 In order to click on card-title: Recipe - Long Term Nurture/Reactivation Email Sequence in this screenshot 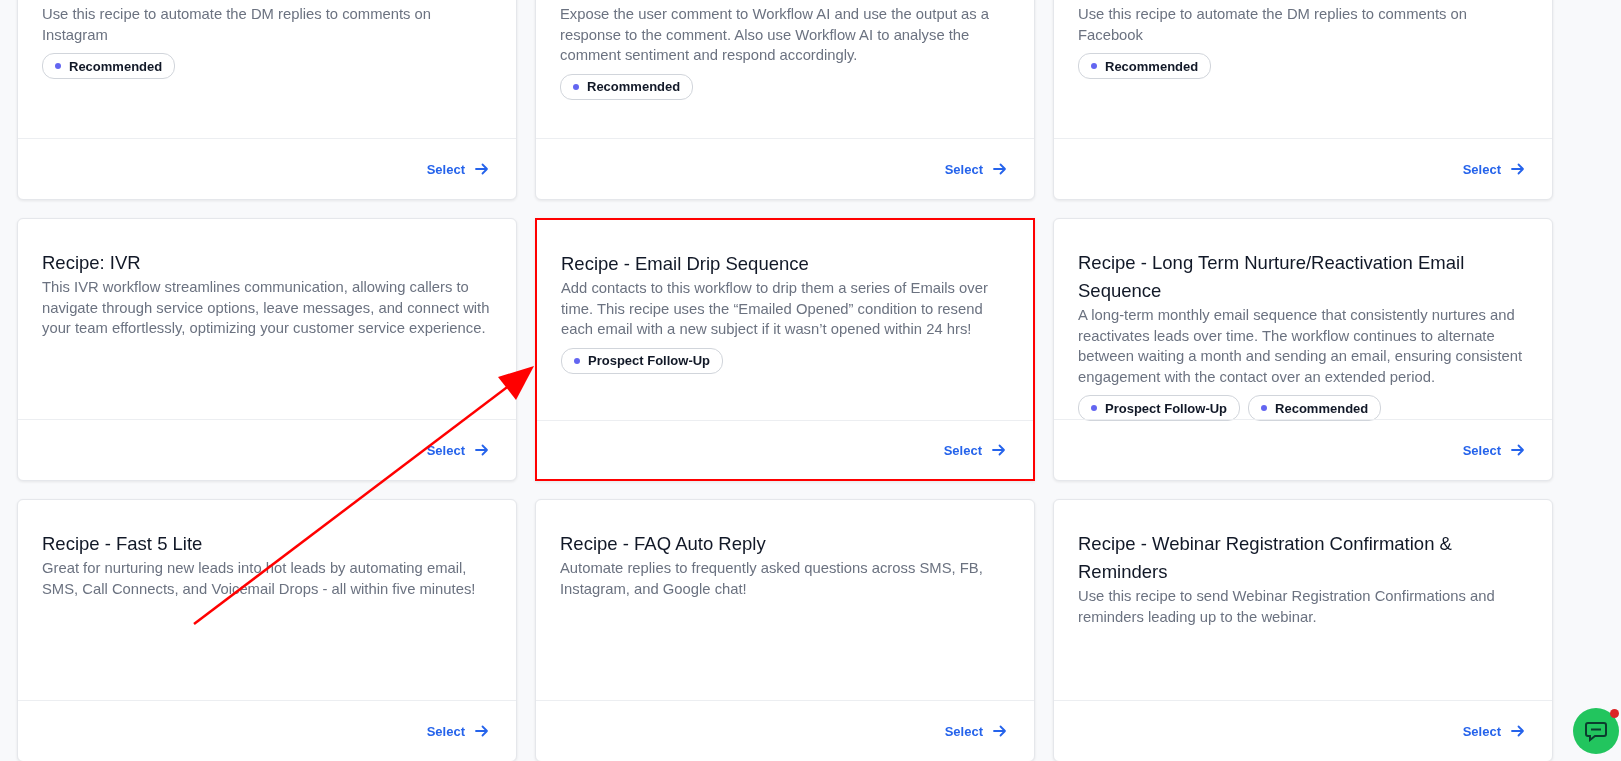, I will do `click(1272, 277)`.